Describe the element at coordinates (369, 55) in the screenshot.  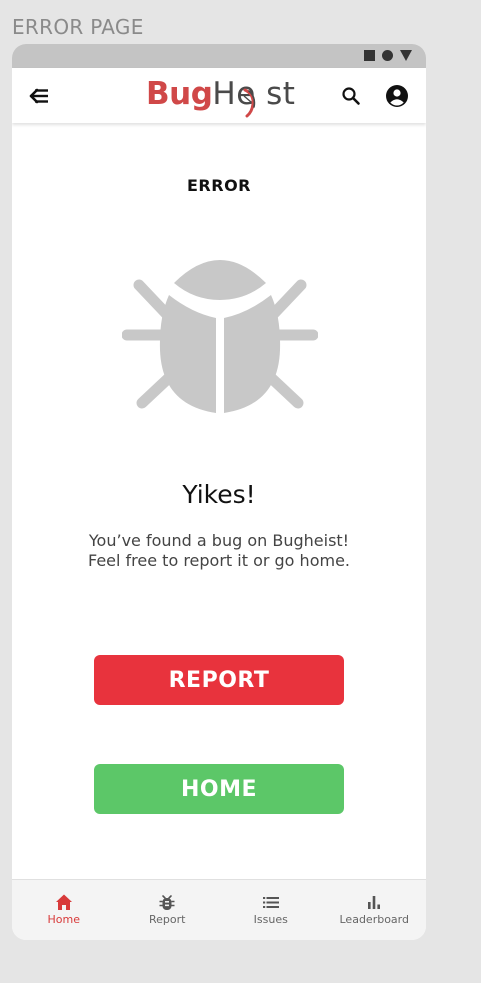
I see `square-icon` at that location.